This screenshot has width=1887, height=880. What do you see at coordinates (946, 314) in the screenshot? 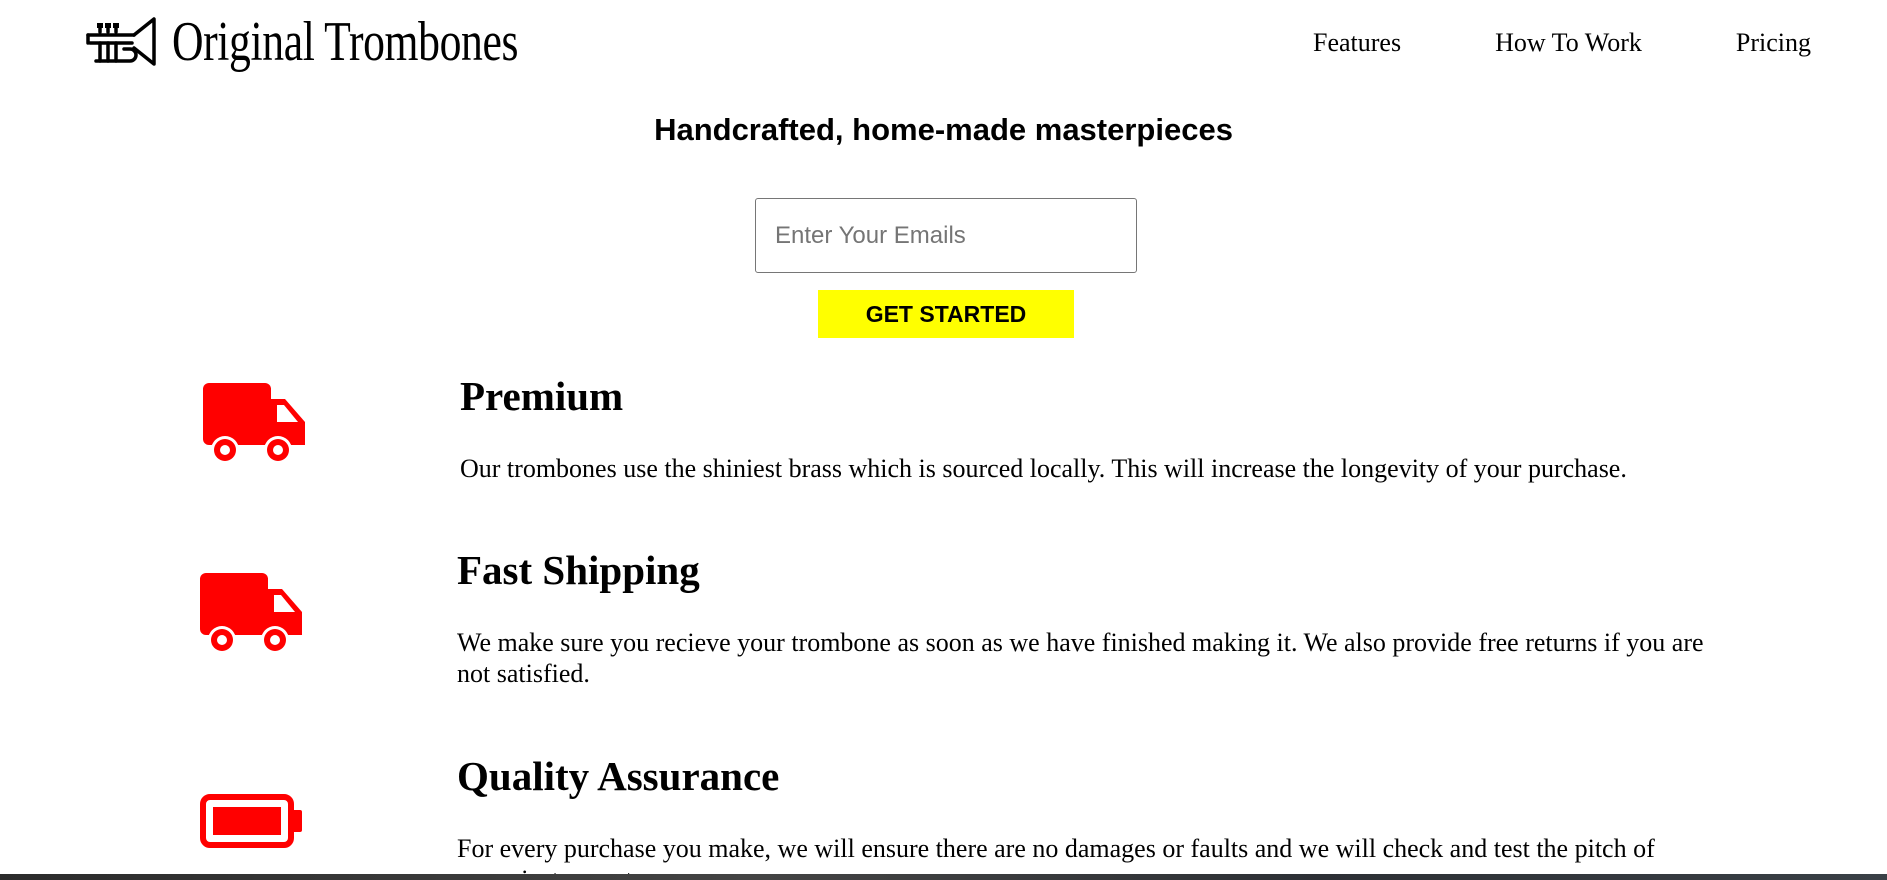
I see `get-started-button: GET STARTED` at bounding box center [946, 314].